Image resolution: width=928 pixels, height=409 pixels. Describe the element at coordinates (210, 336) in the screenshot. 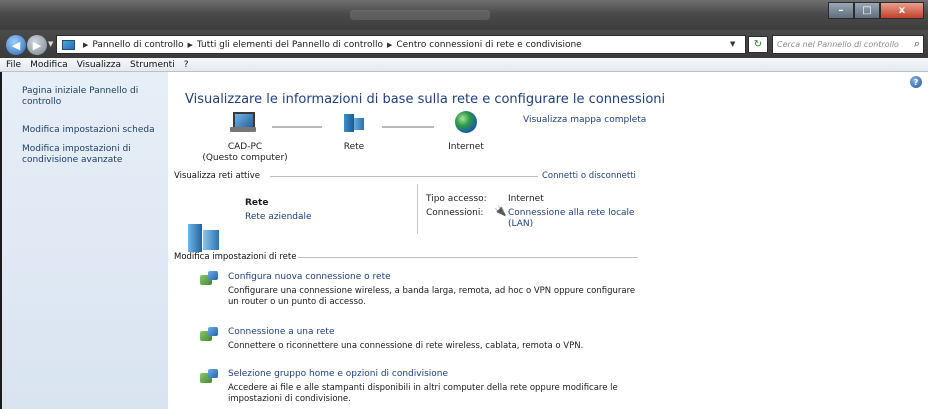

I see `connect-network-icon` at that location.